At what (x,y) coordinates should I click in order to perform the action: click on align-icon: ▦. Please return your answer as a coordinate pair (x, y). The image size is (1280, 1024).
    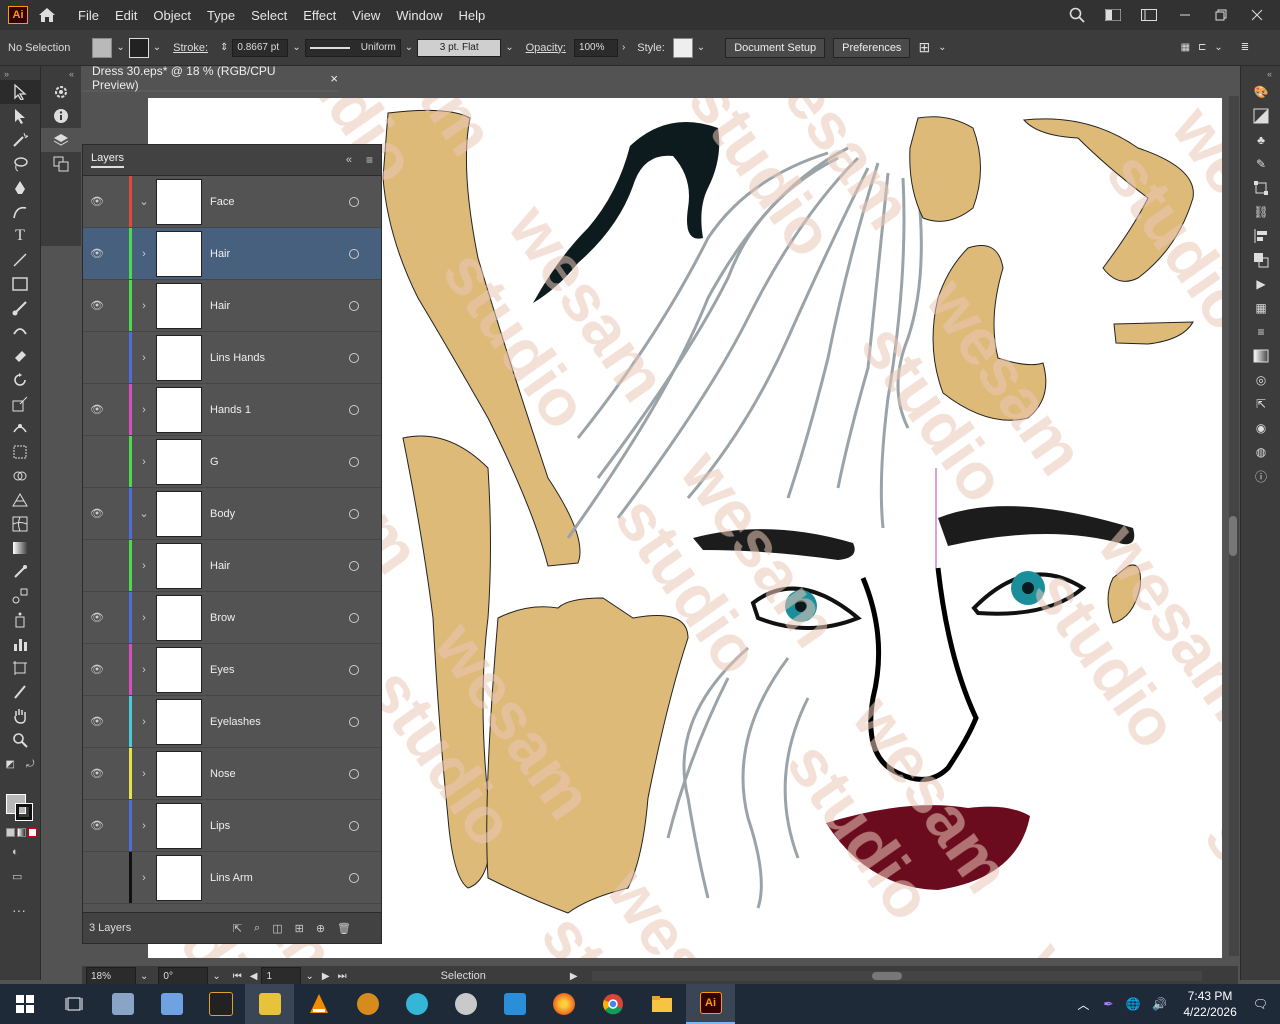
    Looking at the image, I should click on (1185, 47).